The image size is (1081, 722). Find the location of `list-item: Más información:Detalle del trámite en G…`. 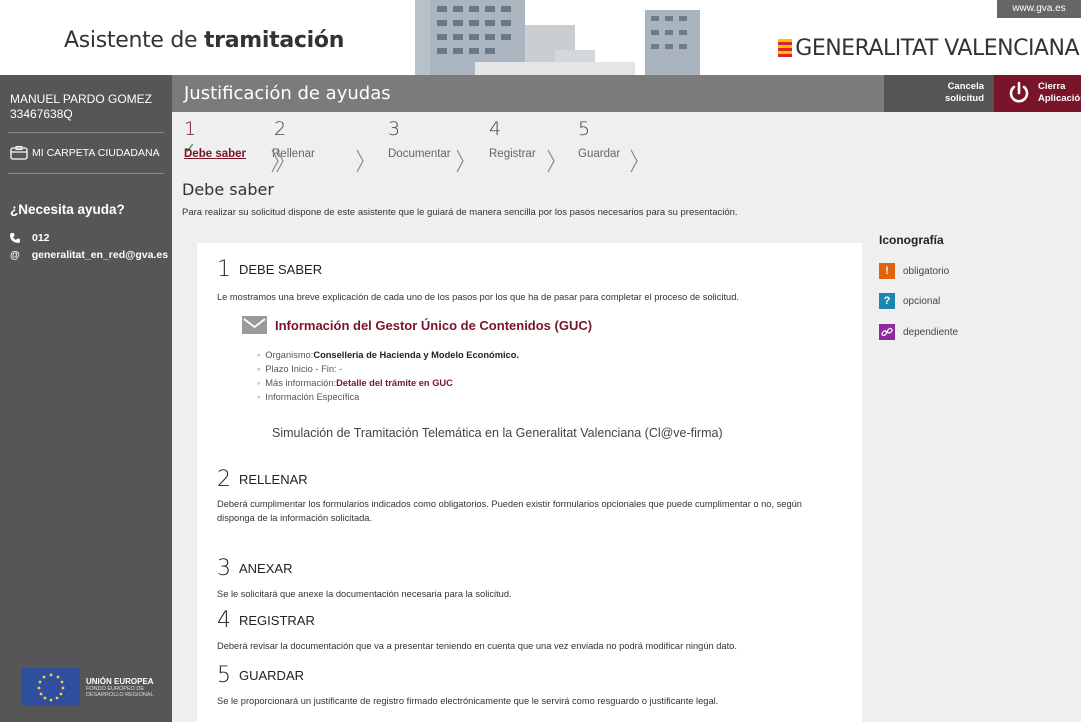

list-item: Más información:Detalle del trámite en G… is located at coordinates (388, 383).